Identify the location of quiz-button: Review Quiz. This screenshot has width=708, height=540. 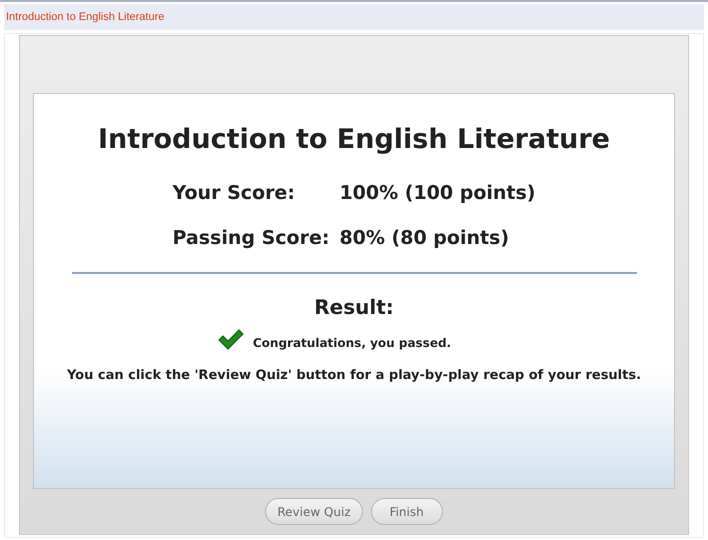
(314, 511).